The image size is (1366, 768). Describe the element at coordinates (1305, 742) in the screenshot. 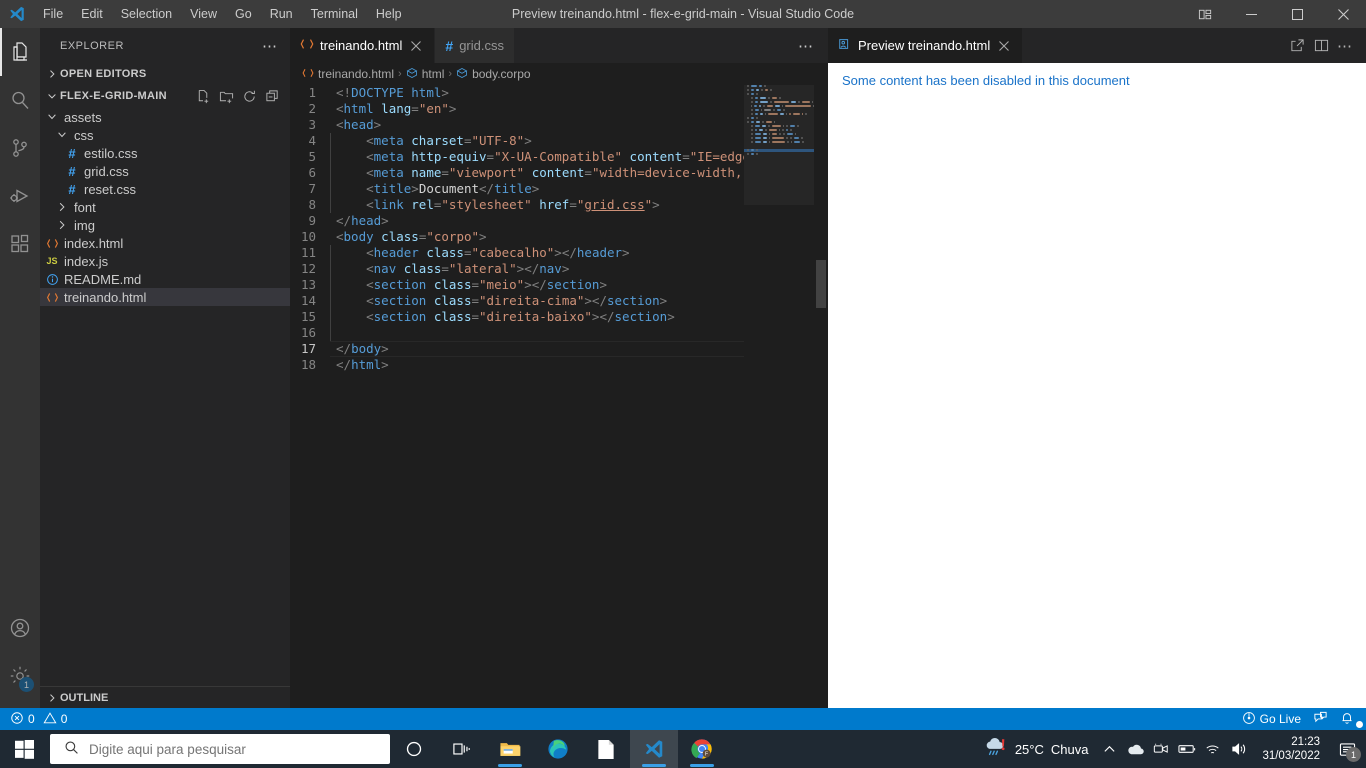

I see `tray-time: 21:23` at that location.